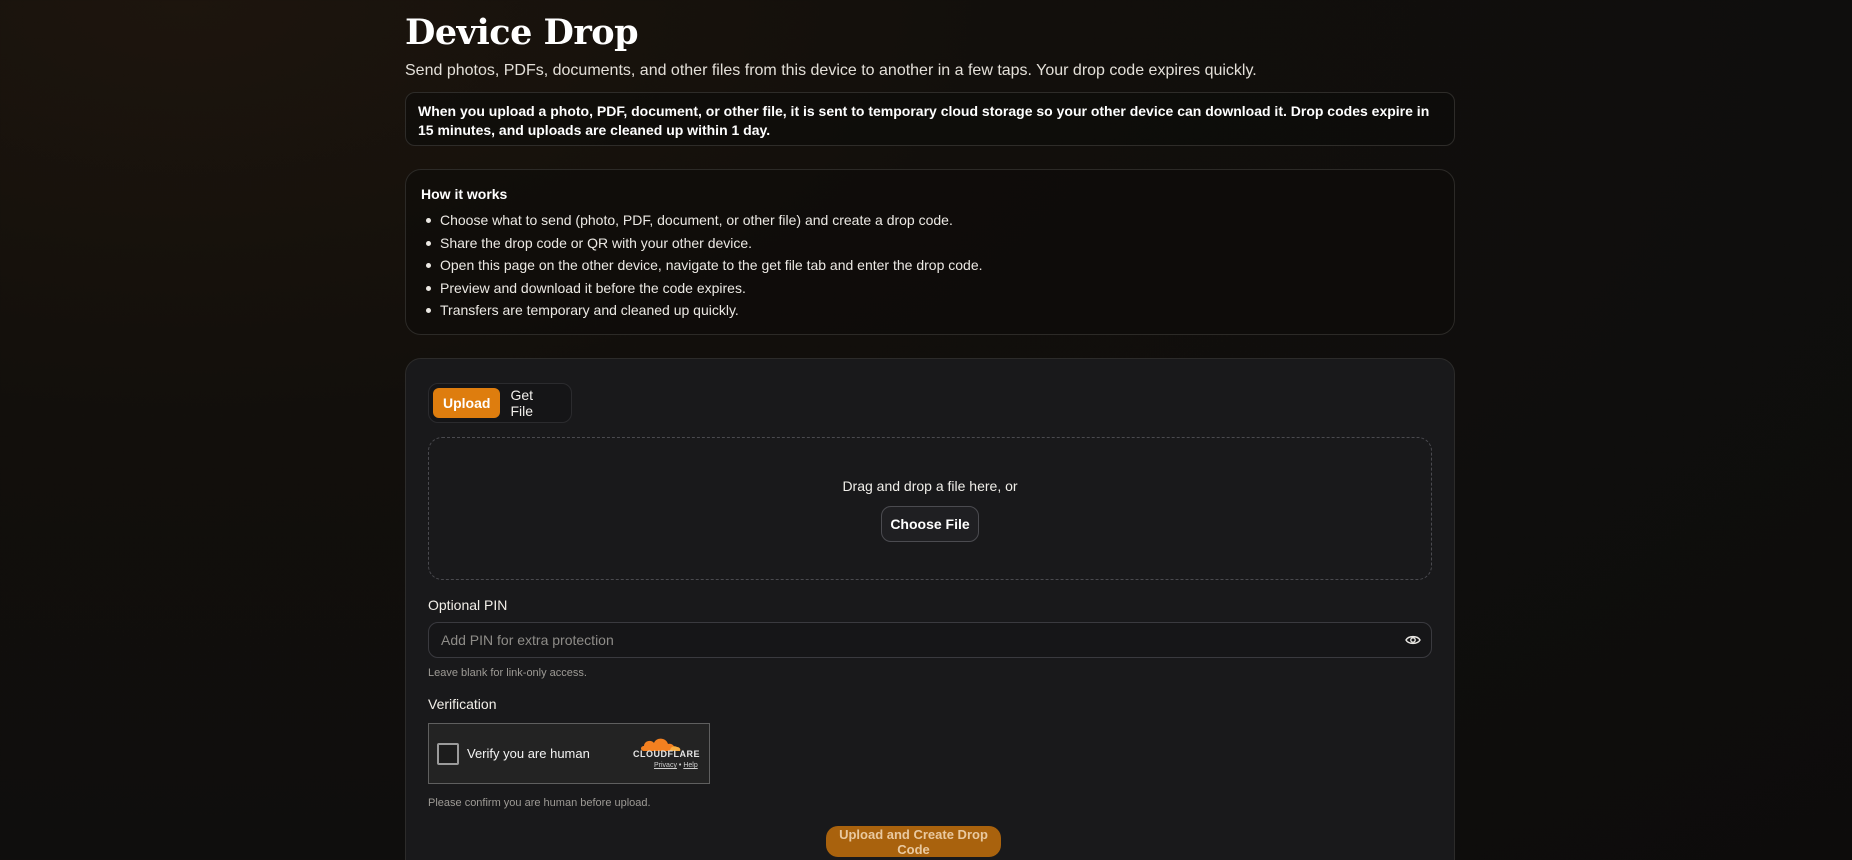  I want to click on privacy-link: Privacy, so click(665, 765).